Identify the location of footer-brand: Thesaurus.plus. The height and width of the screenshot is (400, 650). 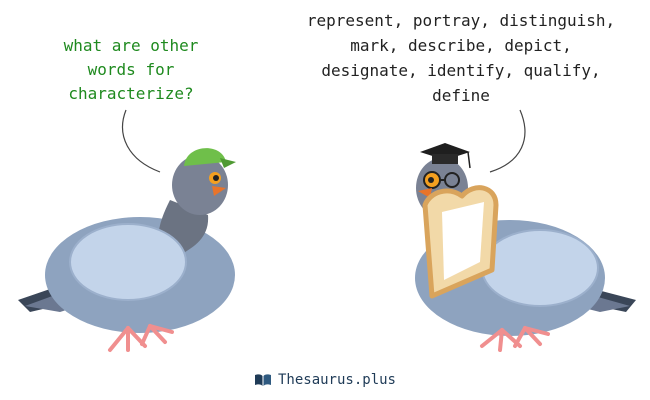
(325, 381).